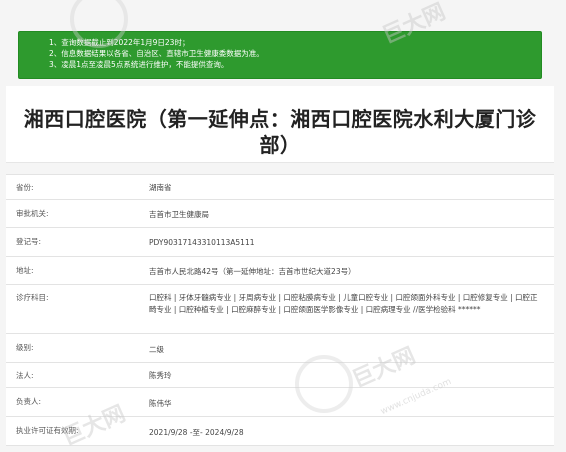  What do you see at coordinates (280, 375) in the screenshot?
I see `detail-row-legal-person: 法人: 陈秀玲` at bounding box center [280, 375].